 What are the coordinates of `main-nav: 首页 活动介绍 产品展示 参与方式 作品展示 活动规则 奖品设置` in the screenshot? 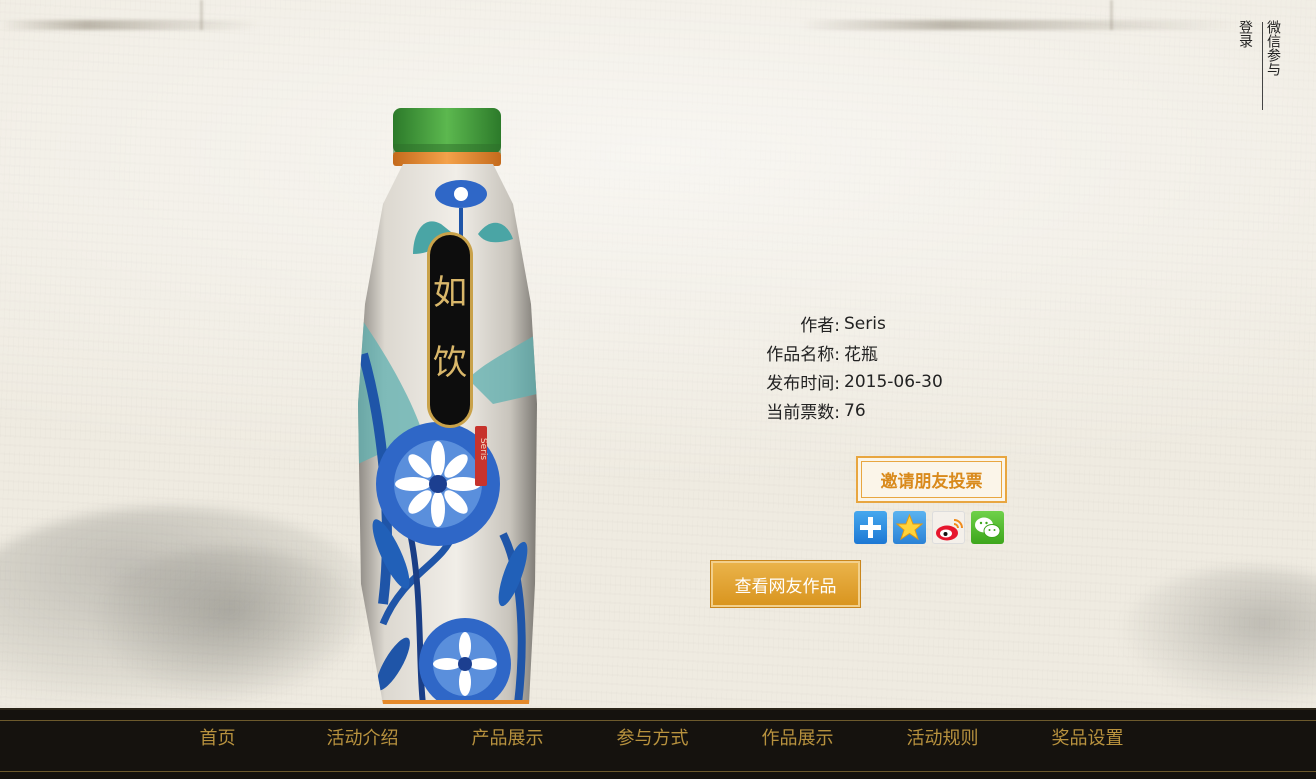 It's located at (652, 737).